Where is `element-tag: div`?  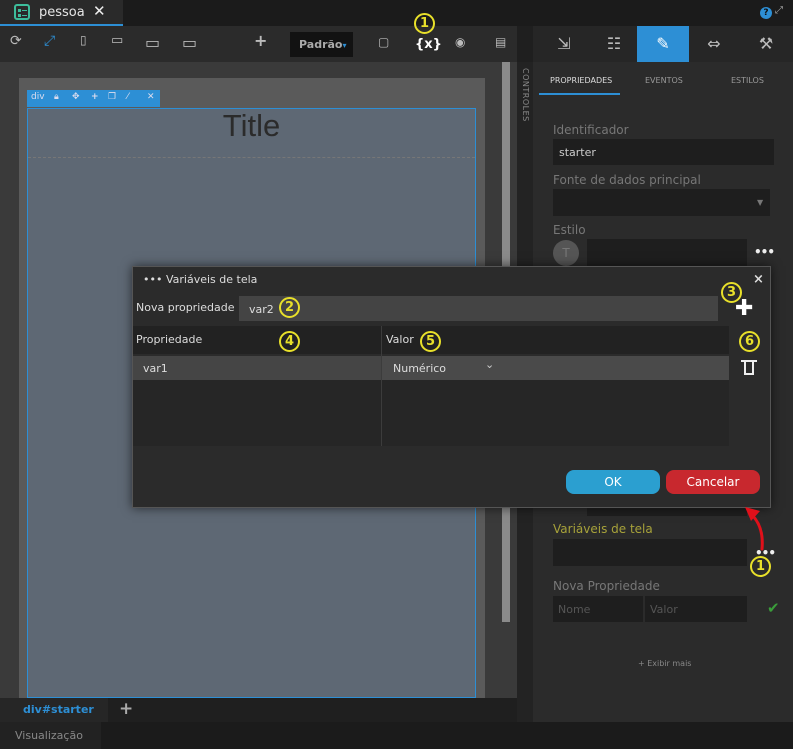
element-tag: div is located at coordinates (38, 97).